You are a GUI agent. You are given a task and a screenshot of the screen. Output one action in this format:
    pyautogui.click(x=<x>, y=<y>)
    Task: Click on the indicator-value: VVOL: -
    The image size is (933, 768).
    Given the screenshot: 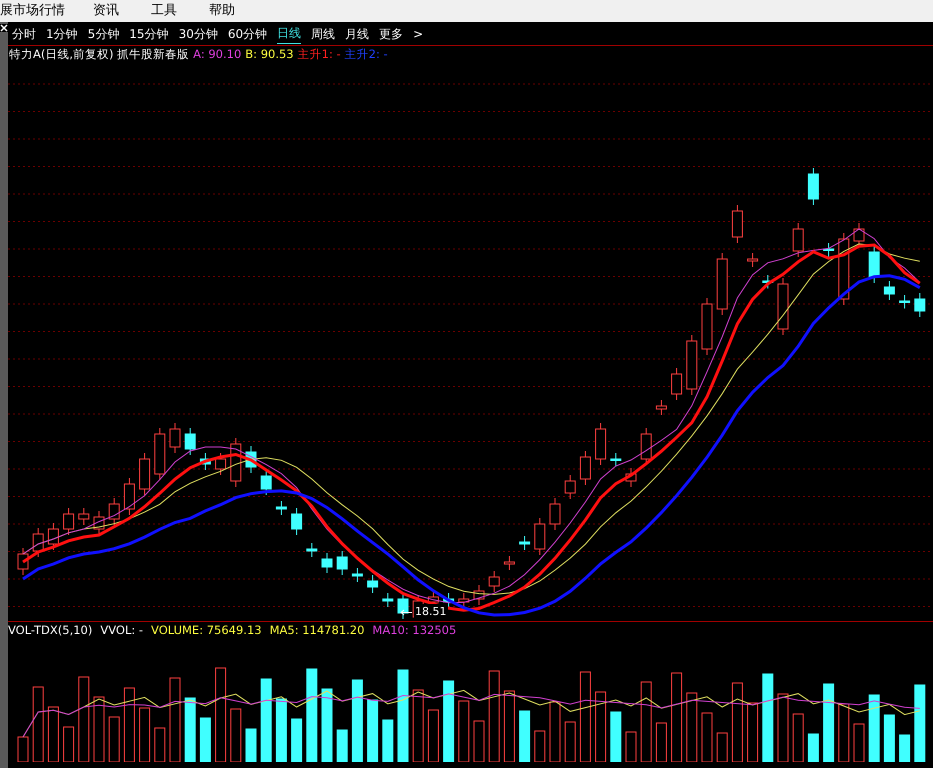 What is the action you would take?
    pyautogui.click(x=122, y=631)
    